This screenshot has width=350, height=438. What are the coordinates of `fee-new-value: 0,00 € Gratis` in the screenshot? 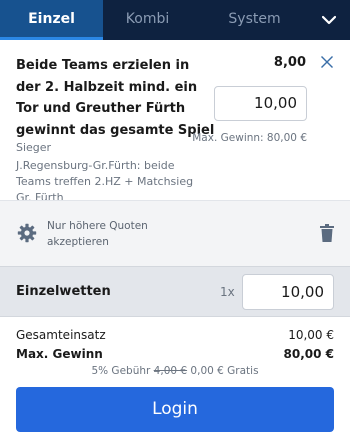 It's located at (224, 371).